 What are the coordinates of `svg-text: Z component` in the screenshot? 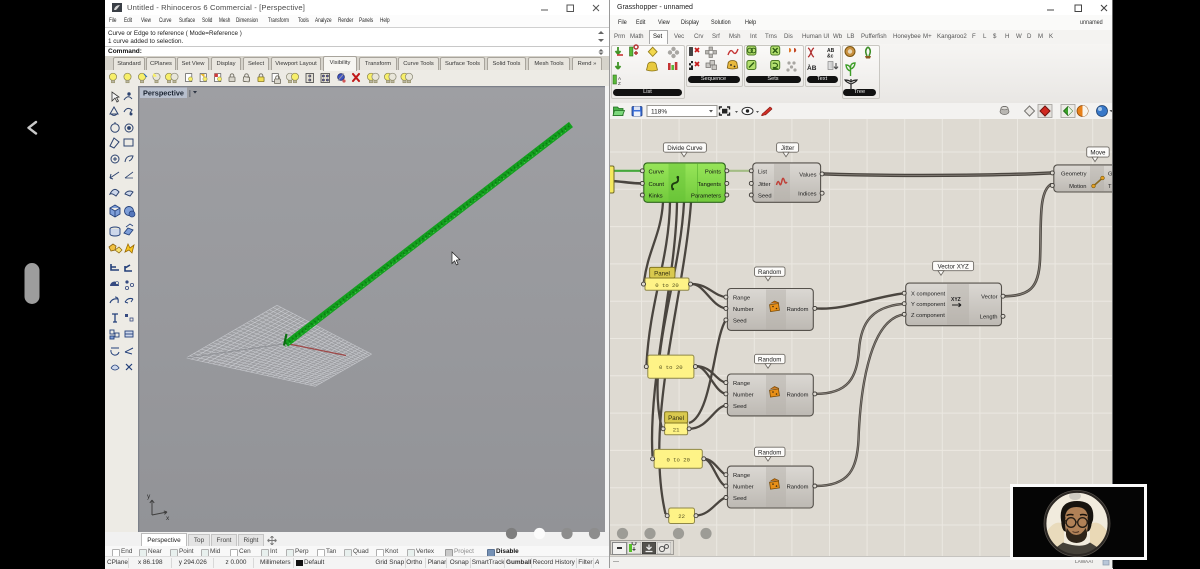 It's located at (928, 316).